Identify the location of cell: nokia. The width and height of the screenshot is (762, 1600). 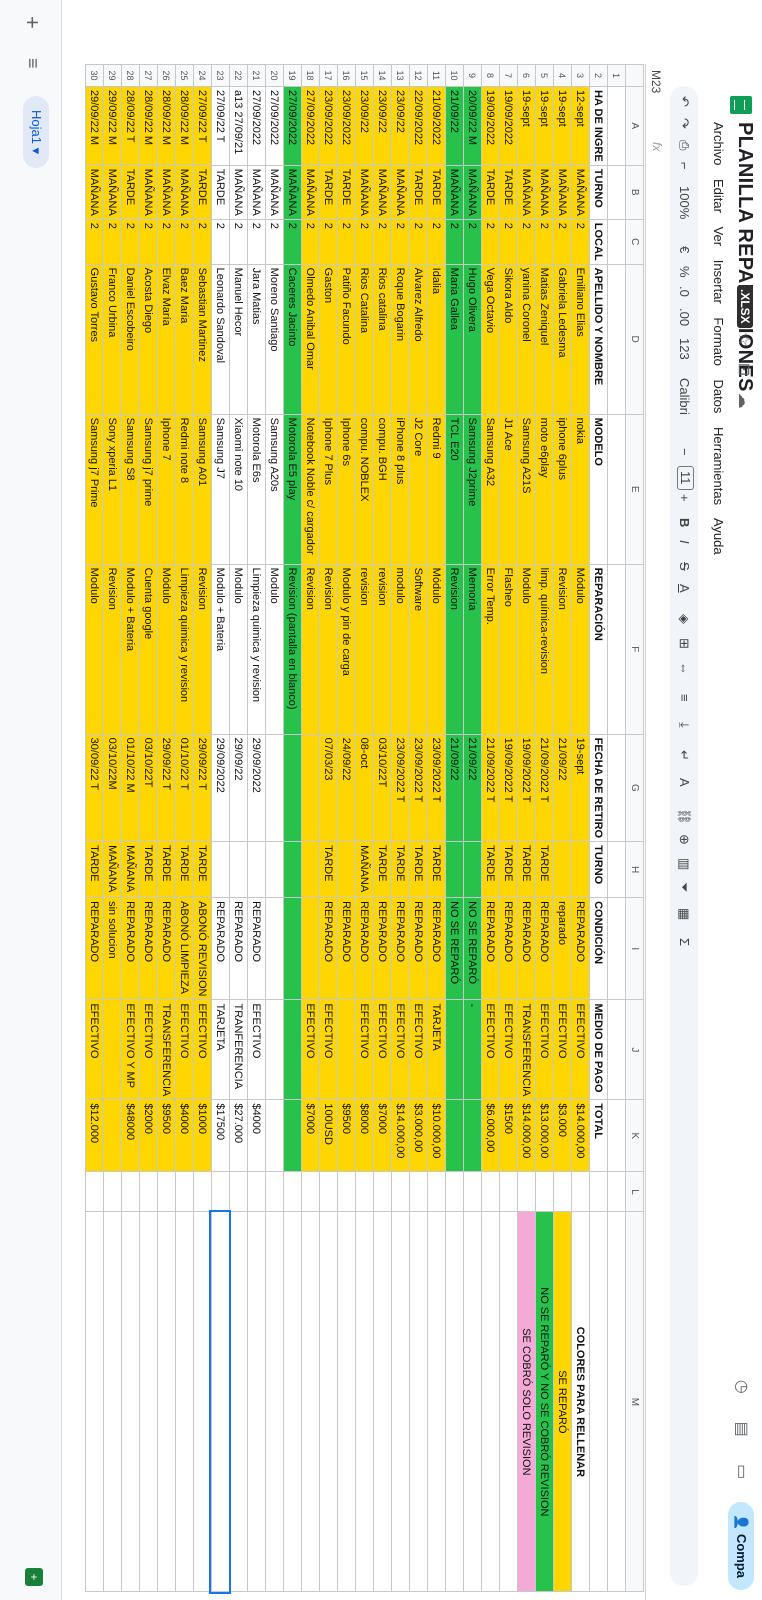
(580, 489).